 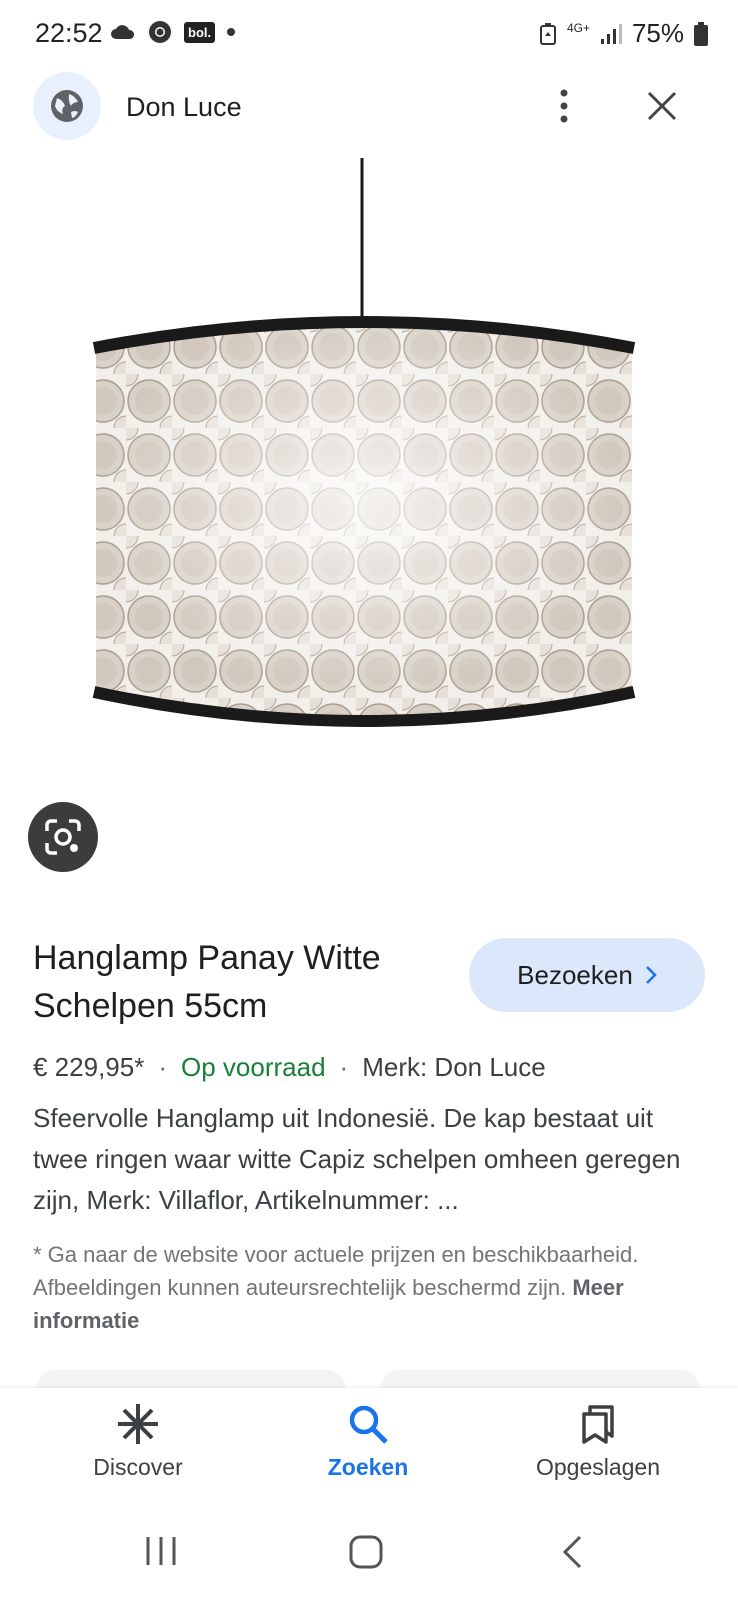 What do you see at coordinates (138, 1424) in the screenshot?
I see `asterisk-icon` at bounding box center [138, 1424].